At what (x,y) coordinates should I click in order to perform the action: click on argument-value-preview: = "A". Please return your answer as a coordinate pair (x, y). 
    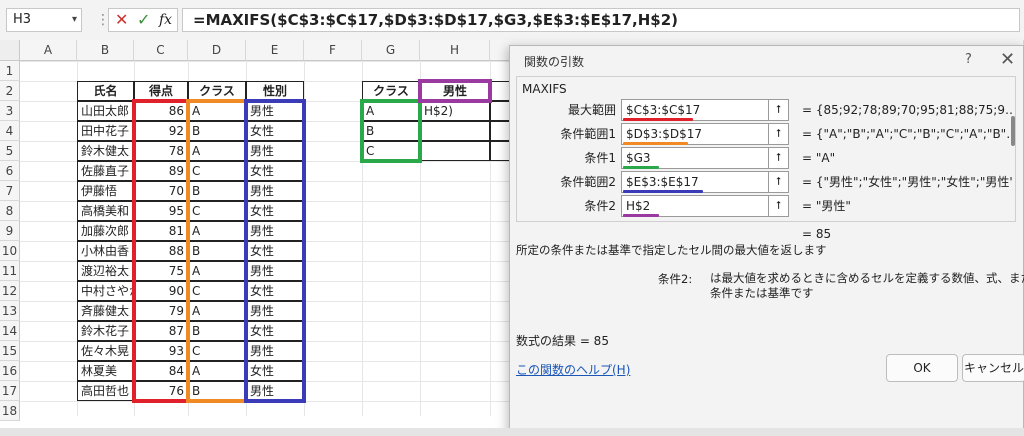
    Looking at the image, I should click on (819, 158).